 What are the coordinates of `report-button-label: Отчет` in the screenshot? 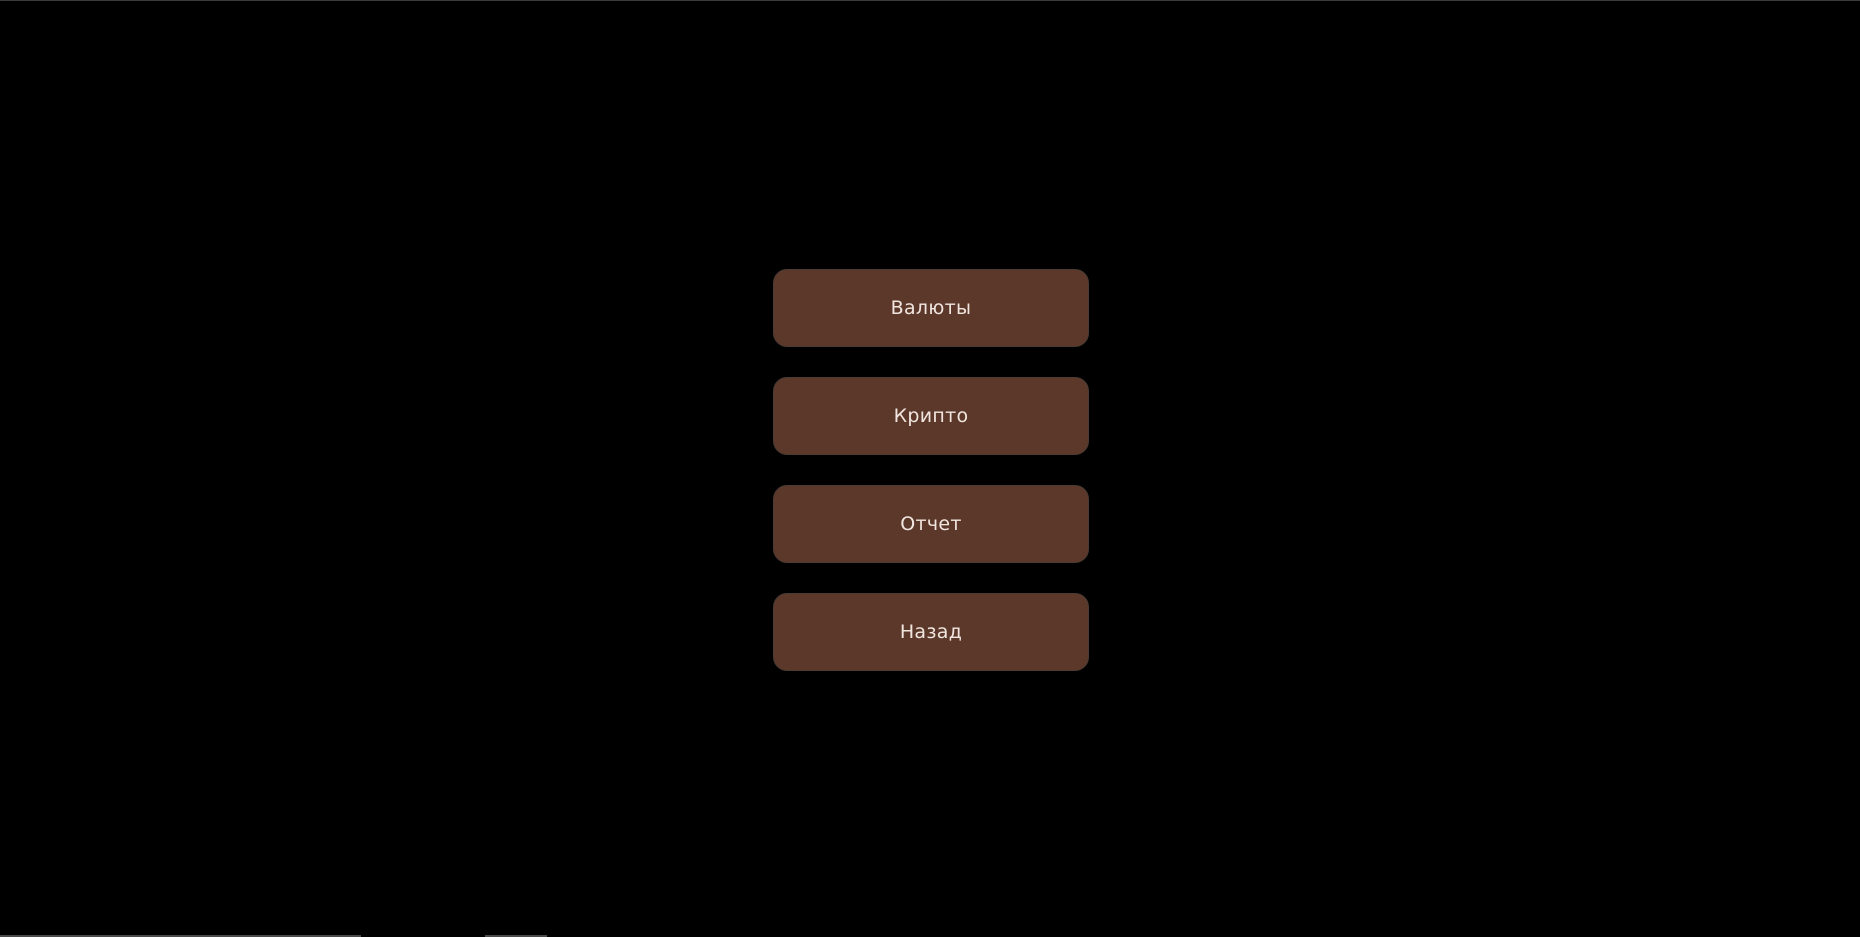 It's located at (931, 524).